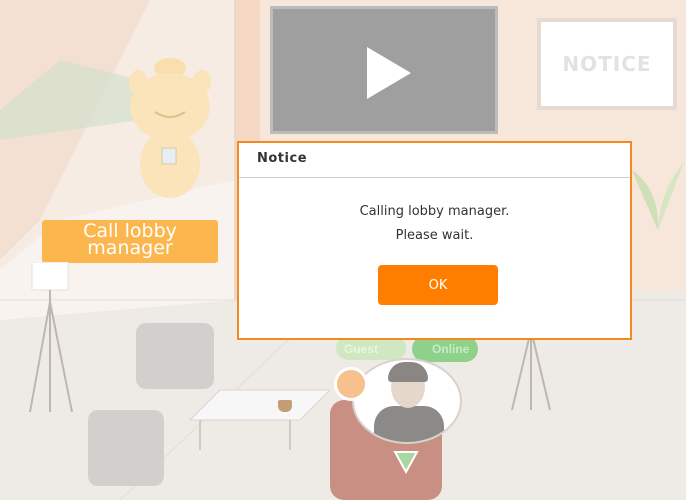 The image size is (686, 500). Describe the element at coordinates (434, 224) in the screenshot. I see `dialog-message: Calling lobby manager. Please wait.` at that location.